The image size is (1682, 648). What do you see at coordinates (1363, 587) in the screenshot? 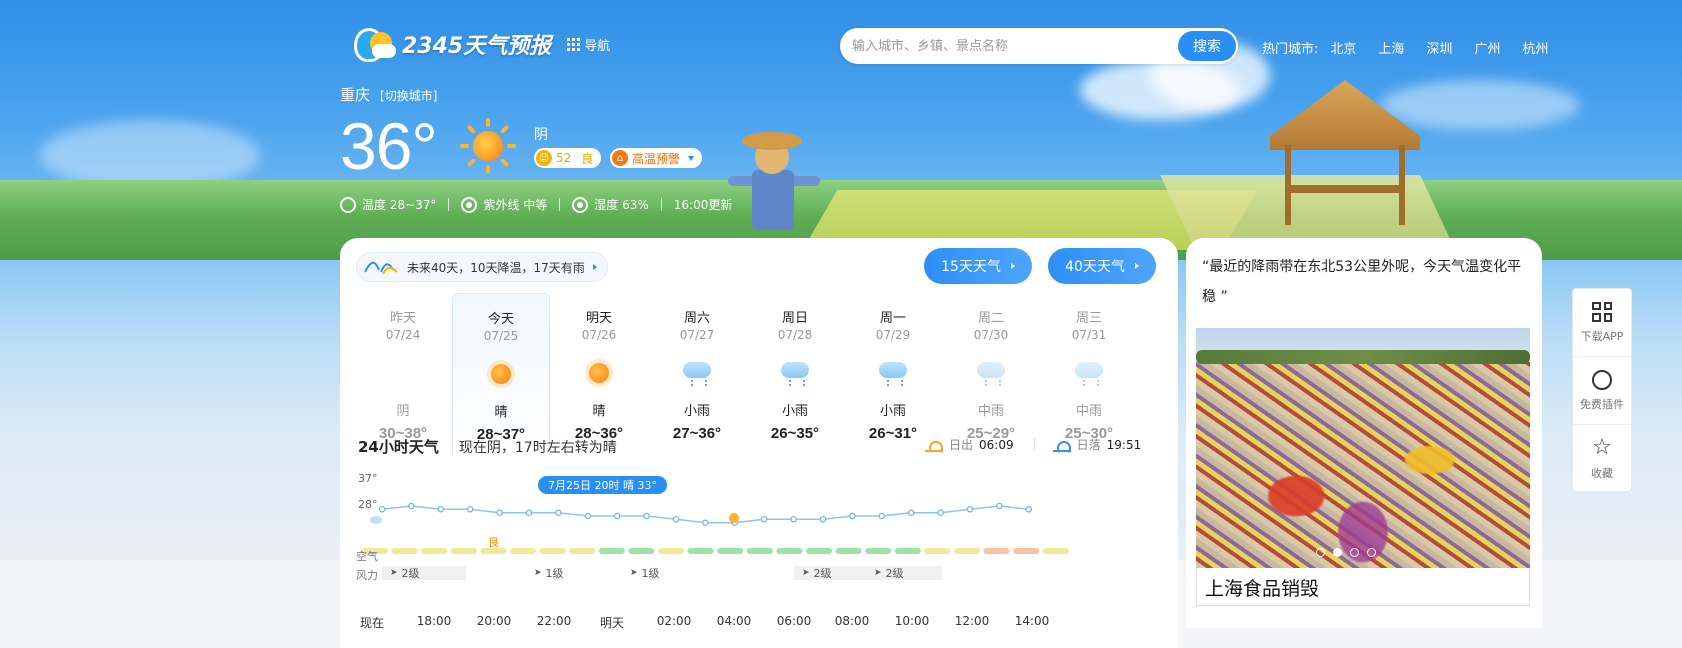
I see `news-caption: 上海食品销毁` at bounding box center [1363, 587].